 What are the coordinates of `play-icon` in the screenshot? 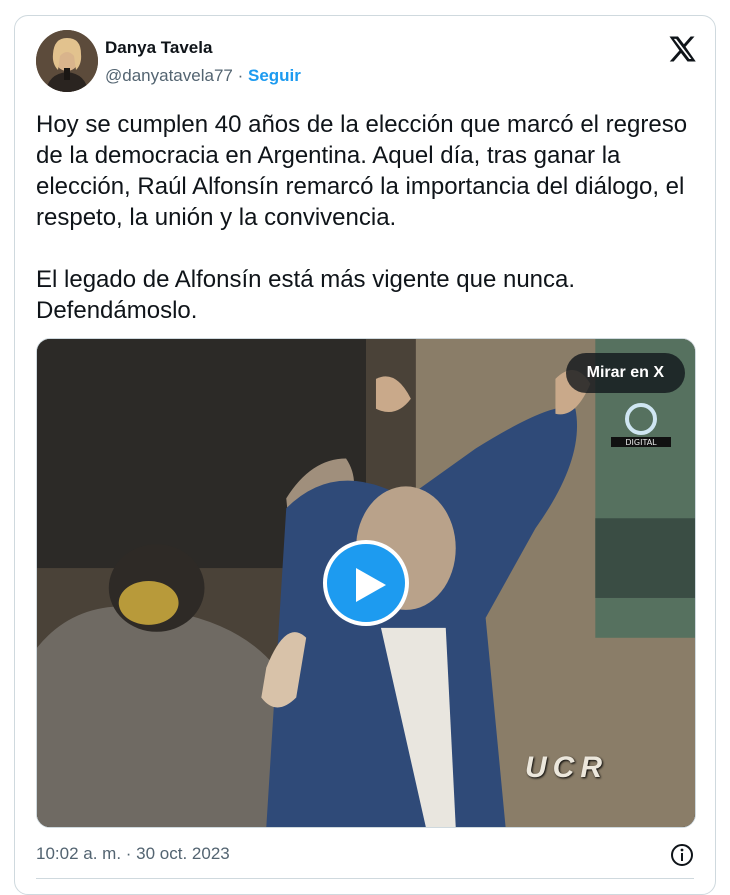 It's located at (371, 585).